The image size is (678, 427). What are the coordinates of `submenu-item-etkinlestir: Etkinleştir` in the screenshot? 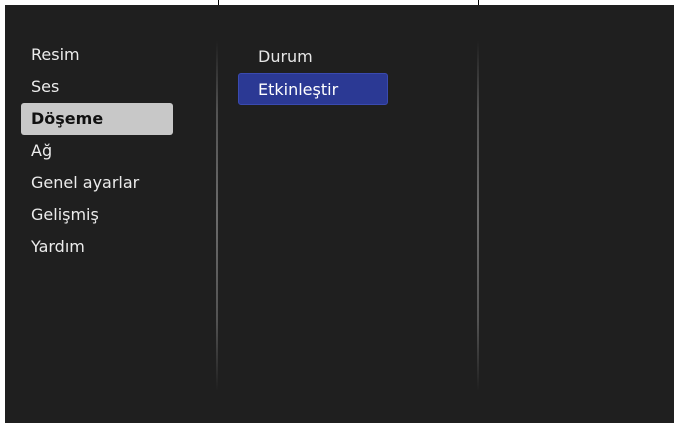 It's located at (313, 89).